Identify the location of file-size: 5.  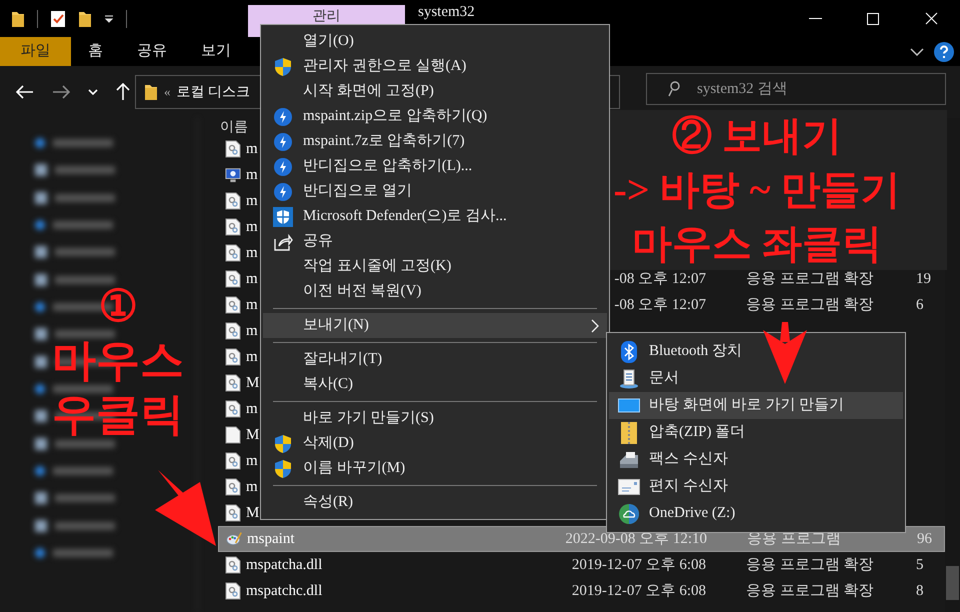
(920, 565).